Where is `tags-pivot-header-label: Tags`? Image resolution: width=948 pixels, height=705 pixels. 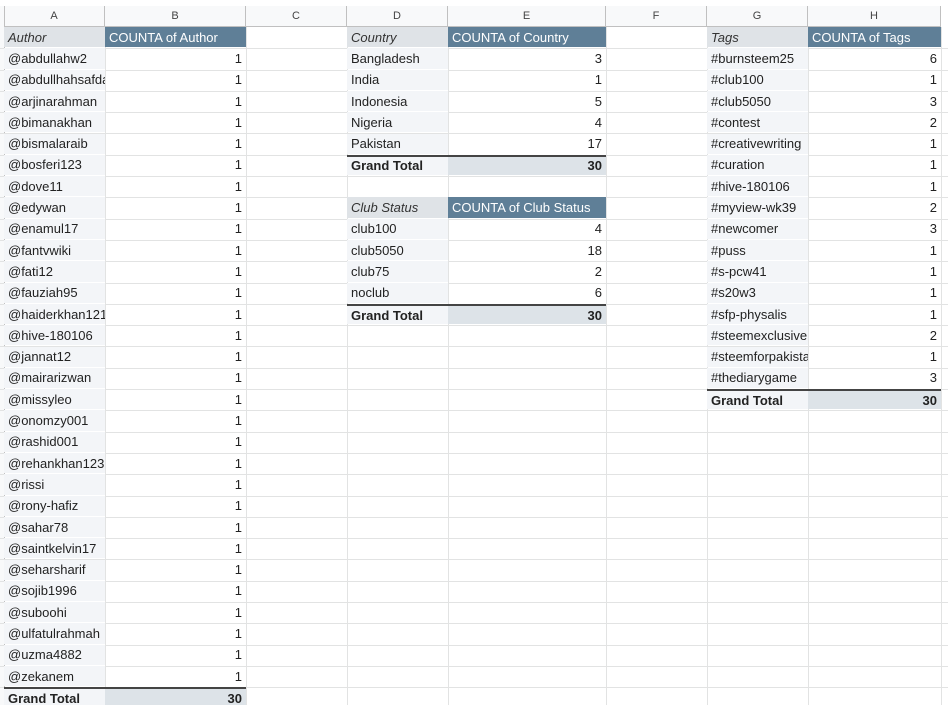
tags-pivot-header-label: Tags is located at coordinates (757, 37).